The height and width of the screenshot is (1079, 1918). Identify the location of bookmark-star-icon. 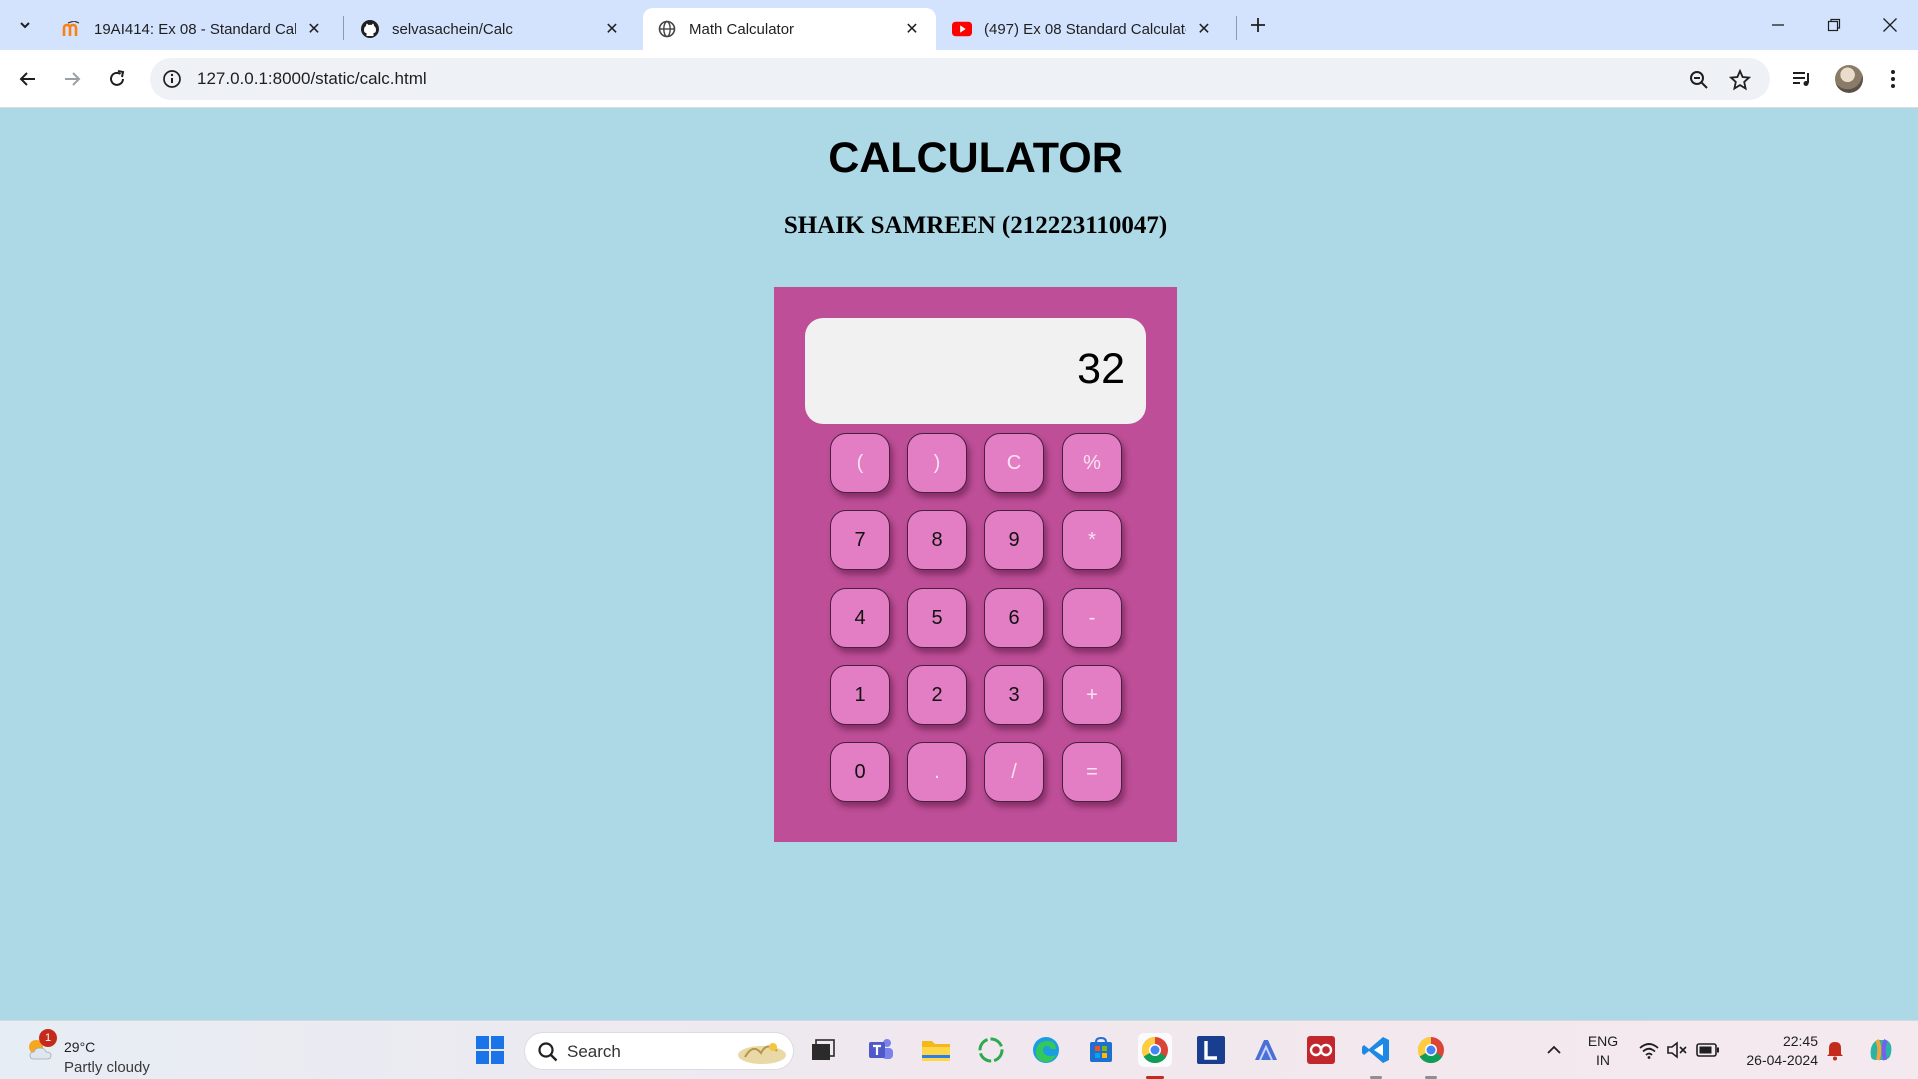
(1740, 80).